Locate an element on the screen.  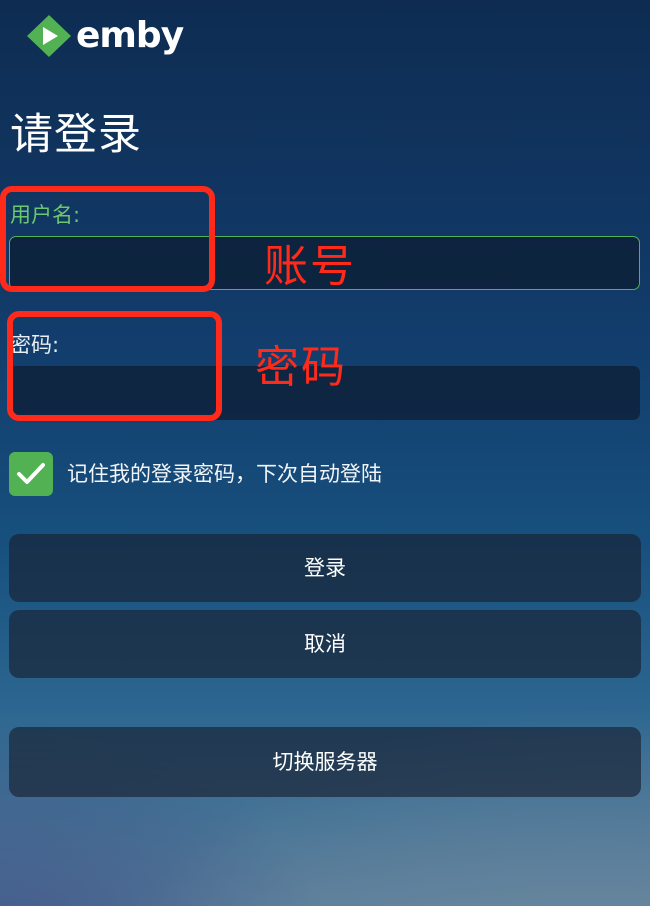
brand-name: emby is located at coordinates (130, 35).